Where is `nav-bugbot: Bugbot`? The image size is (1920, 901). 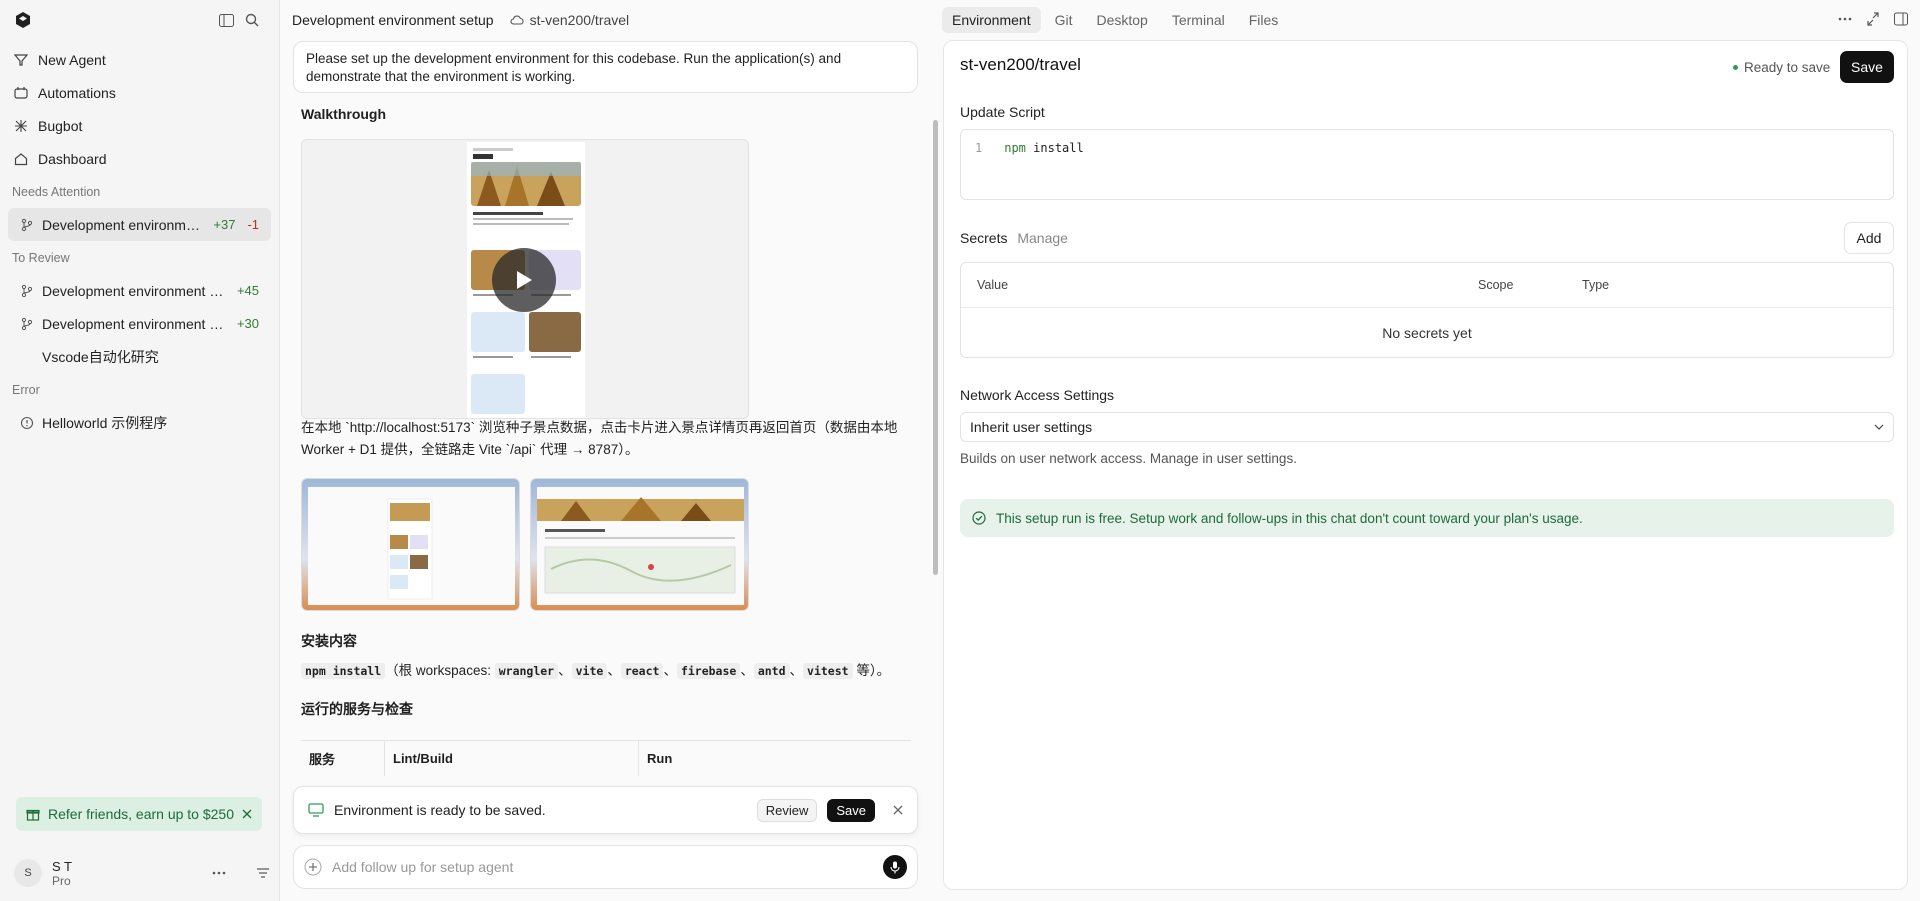 nav-bugbot: Bugbot is located at coordinates (139, 125).